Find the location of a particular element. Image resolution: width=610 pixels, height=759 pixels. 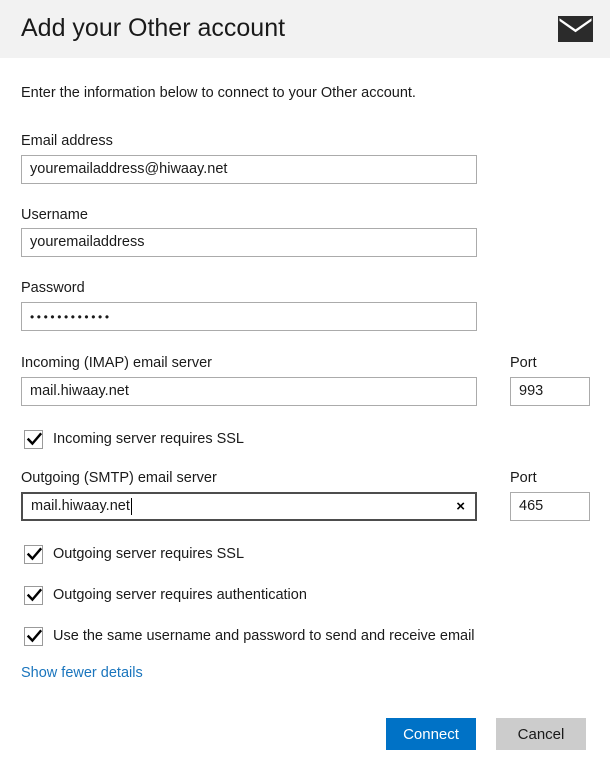

incoming-server-value: mail.hiwaay.net is located at coordinates (79, 391).